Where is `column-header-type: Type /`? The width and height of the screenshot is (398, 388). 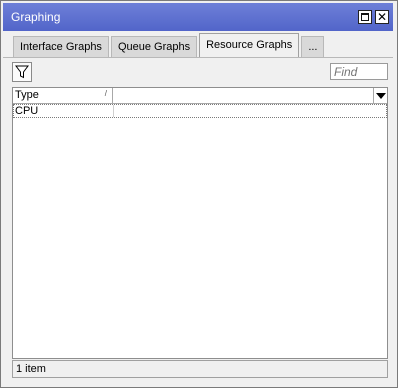 column-header-type: Type / is located at coordinates (63, 95).